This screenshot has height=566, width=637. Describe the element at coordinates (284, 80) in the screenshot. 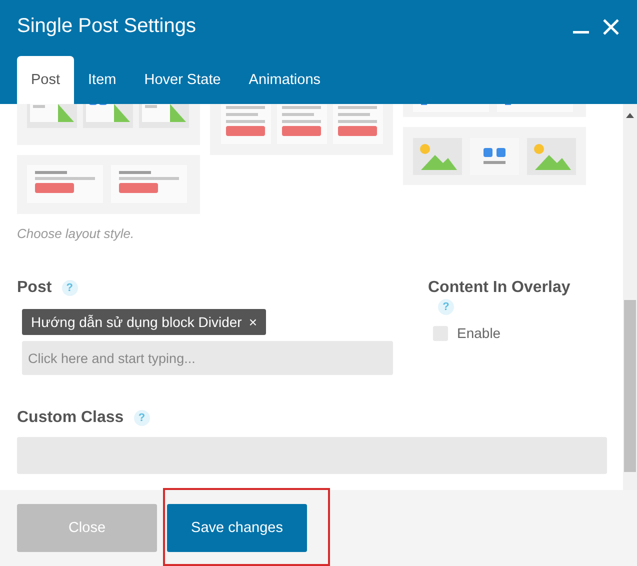

I see `tab: Animations` at that location.